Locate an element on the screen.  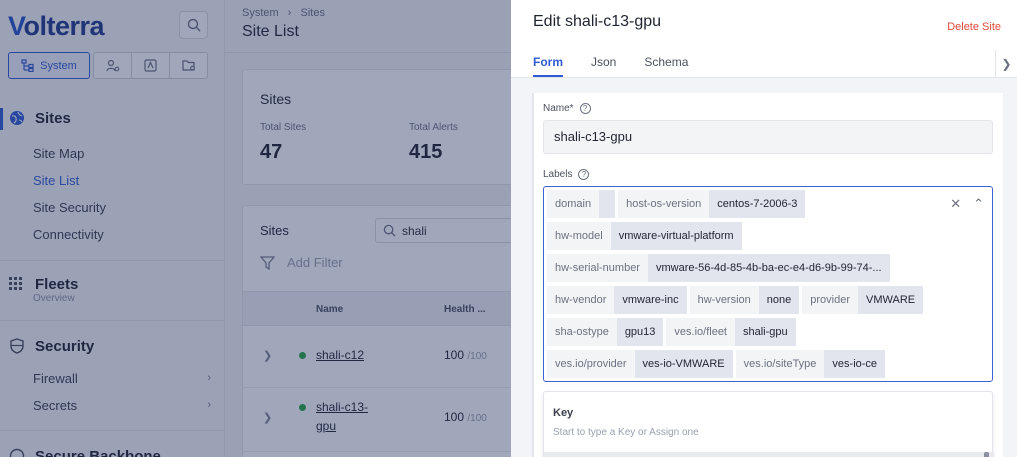
label-value: shali-gpu is located at coordinates (765, 332).